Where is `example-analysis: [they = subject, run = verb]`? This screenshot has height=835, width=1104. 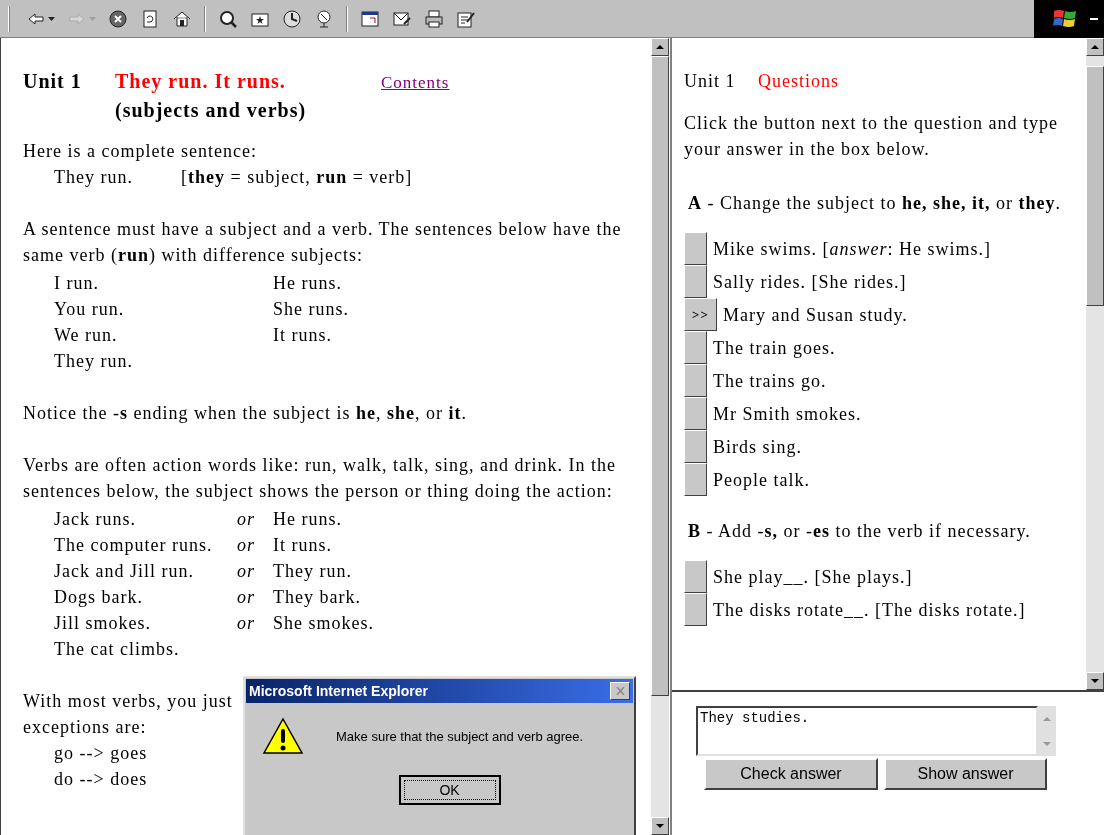
example-analysis: [they = subject, run = verb] is located at coordinates (297, 177).